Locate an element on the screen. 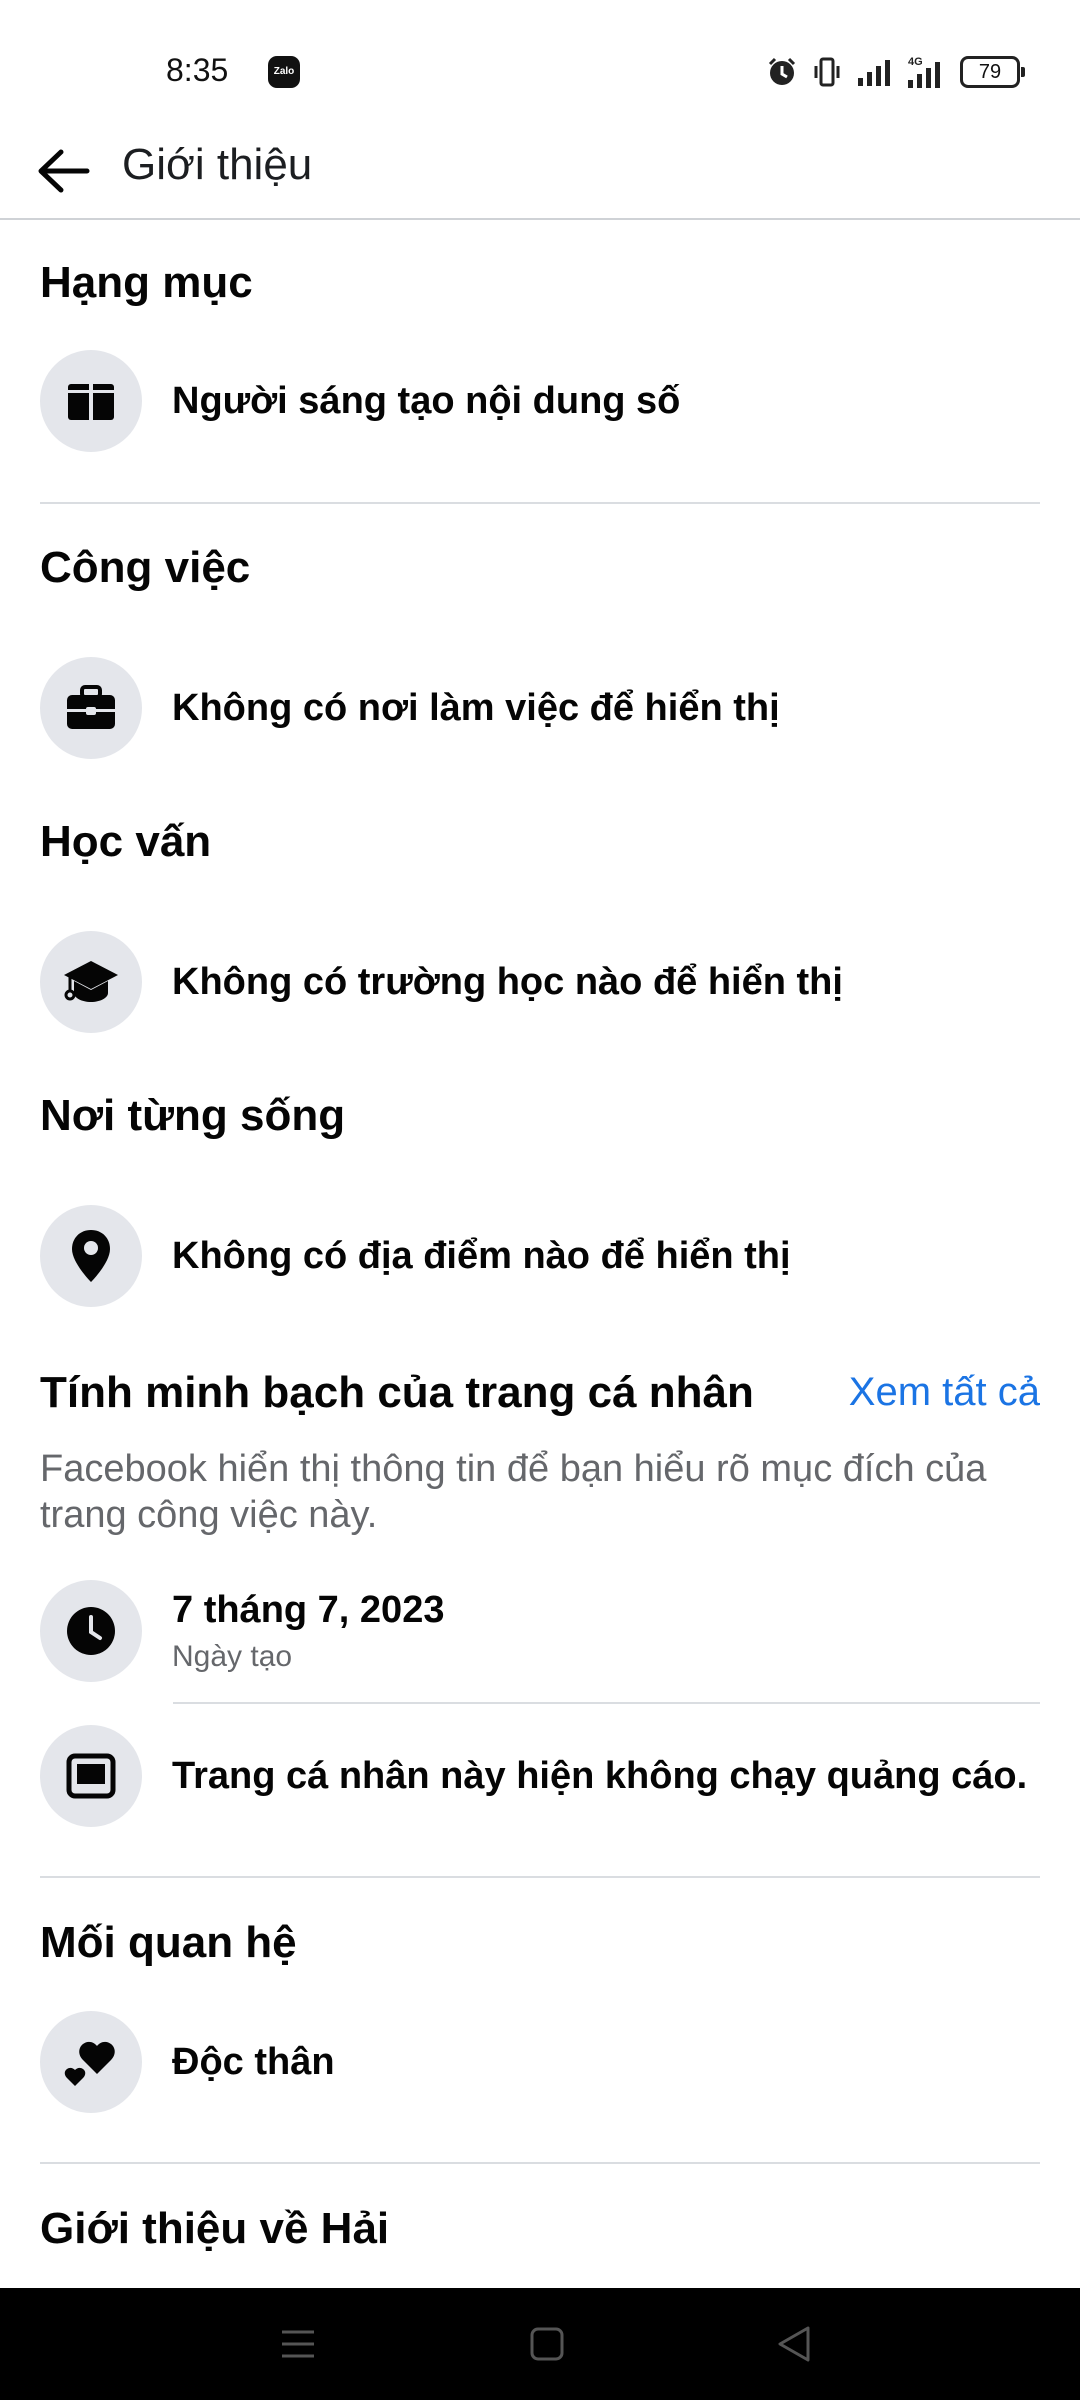 The width and height of the screenshot is (1080, 2400). ads-screen-icon is located at coordinates (91, 1776).